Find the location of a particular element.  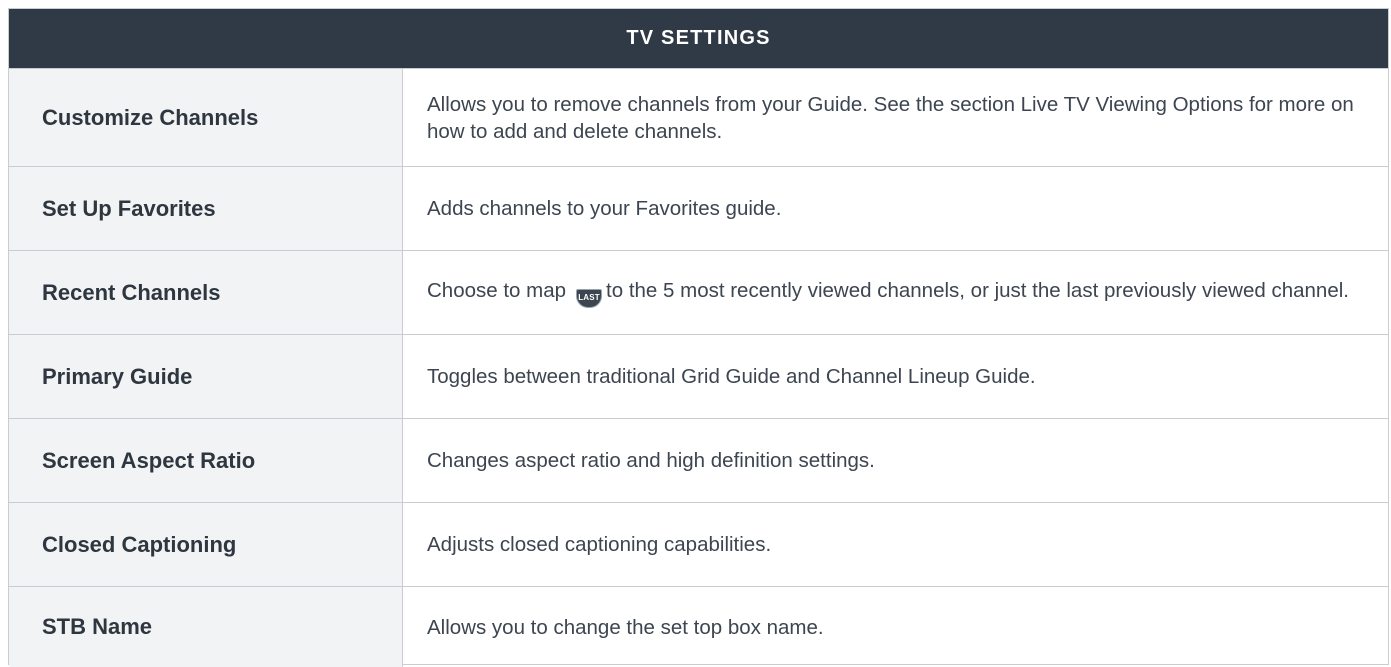

setting-name: Screen Aspect Ratio is located at coordinates (206, 460).